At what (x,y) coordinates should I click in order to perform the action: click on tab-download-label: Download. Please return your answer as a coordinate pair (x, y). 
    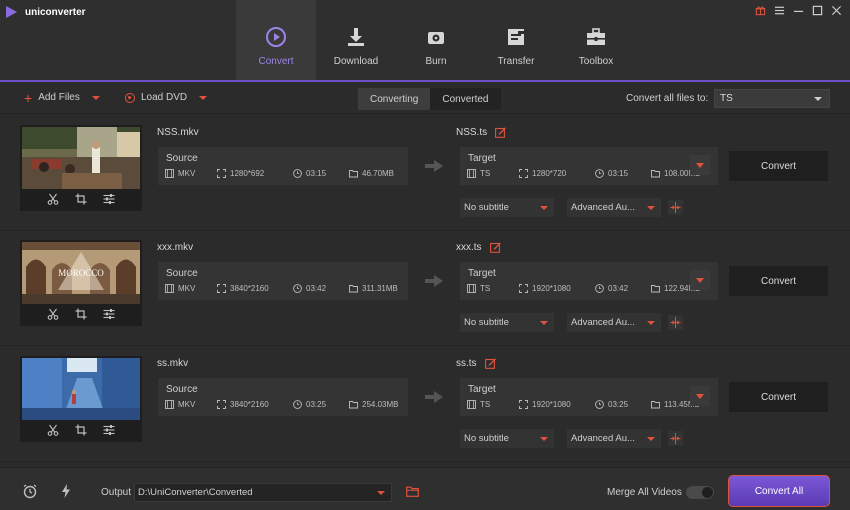
    Looking at the image, I should click on (356, 61).